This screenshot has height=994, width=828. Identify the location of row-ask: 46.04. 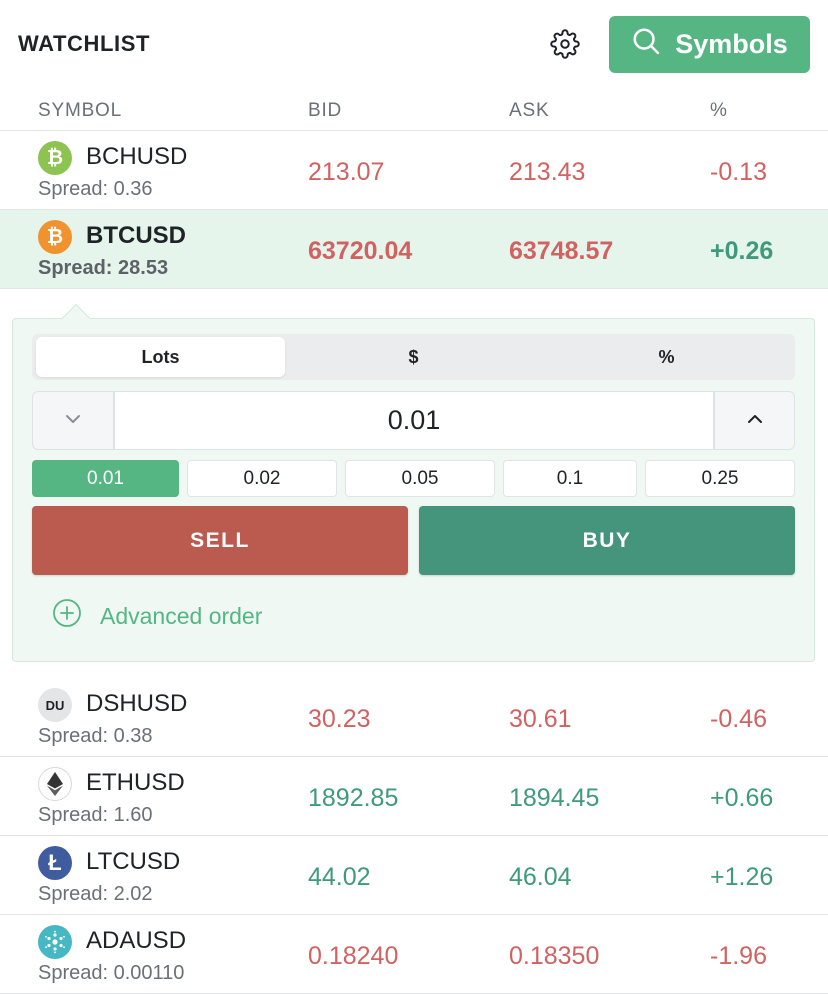
(540, 877).